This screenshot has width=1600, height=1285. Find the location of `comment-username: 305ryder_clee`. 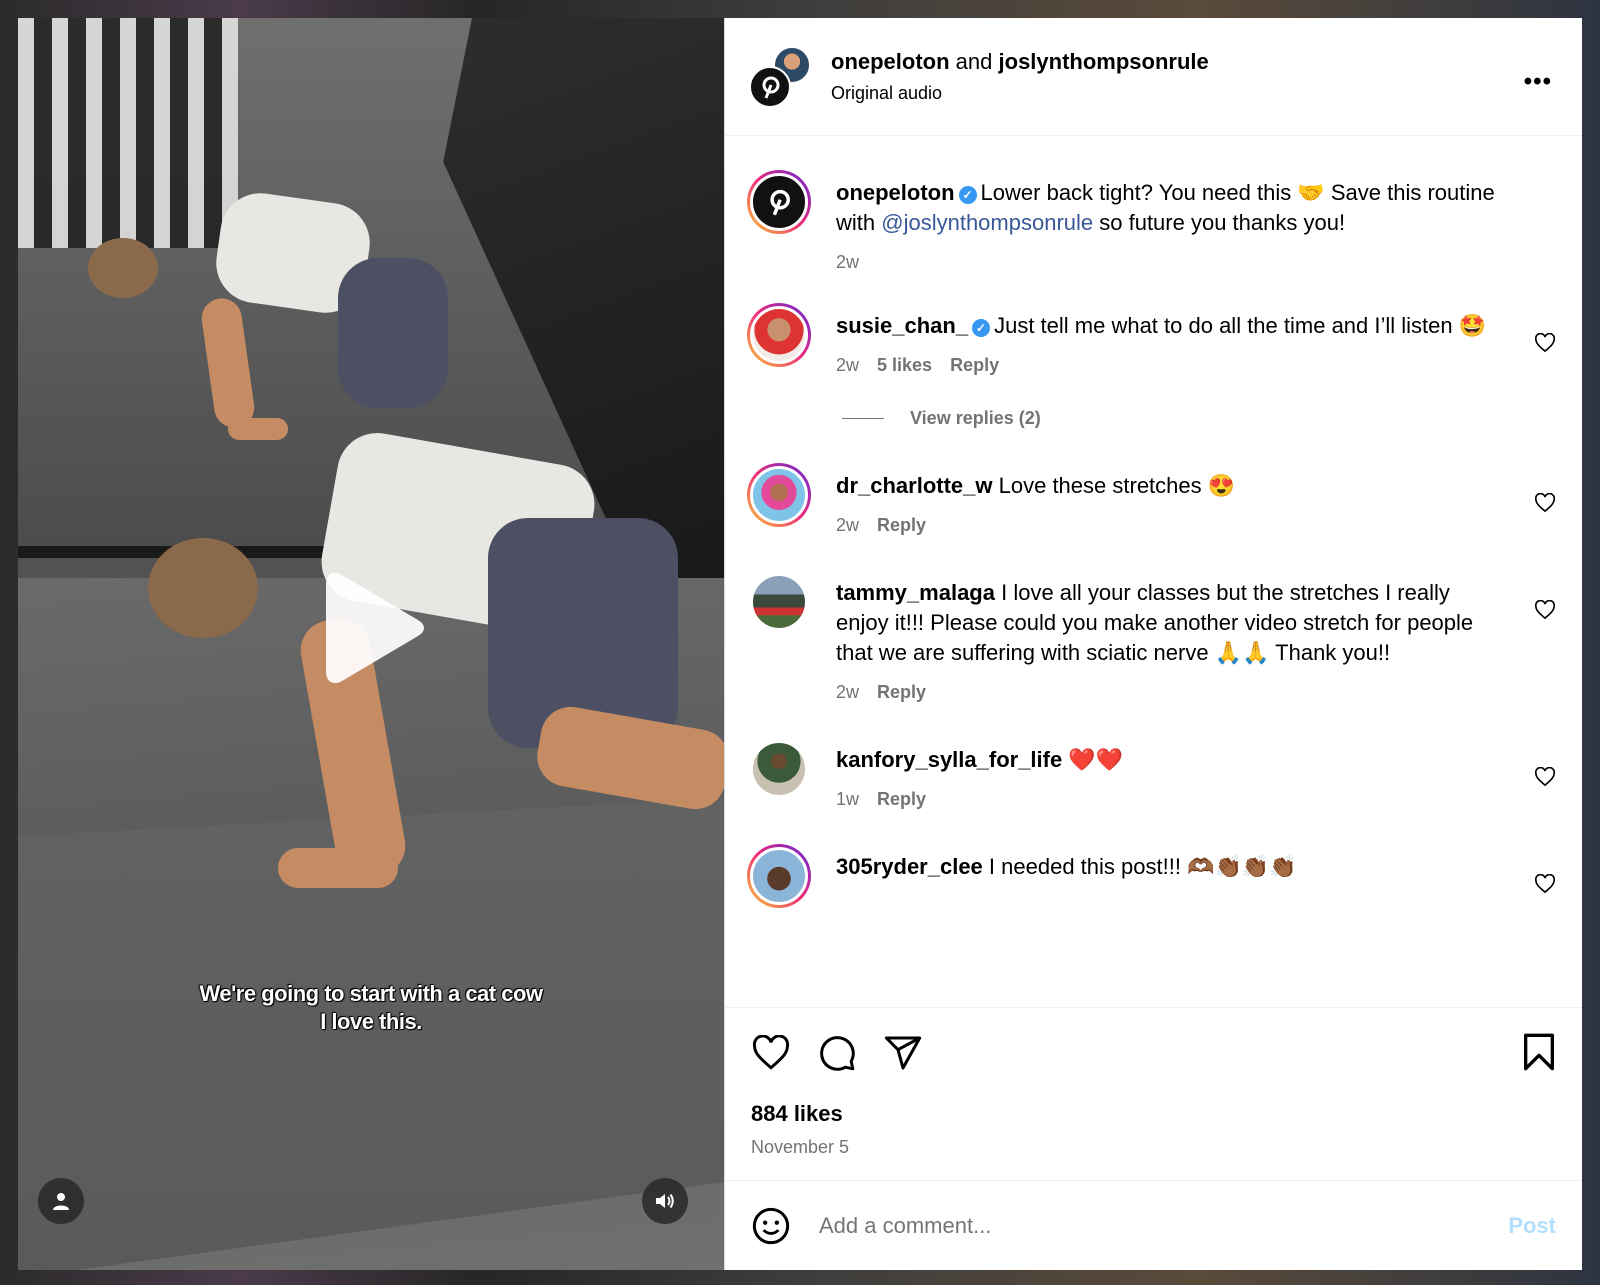

comment-username: 305ryder_clee is located at coordinates (909, 866).